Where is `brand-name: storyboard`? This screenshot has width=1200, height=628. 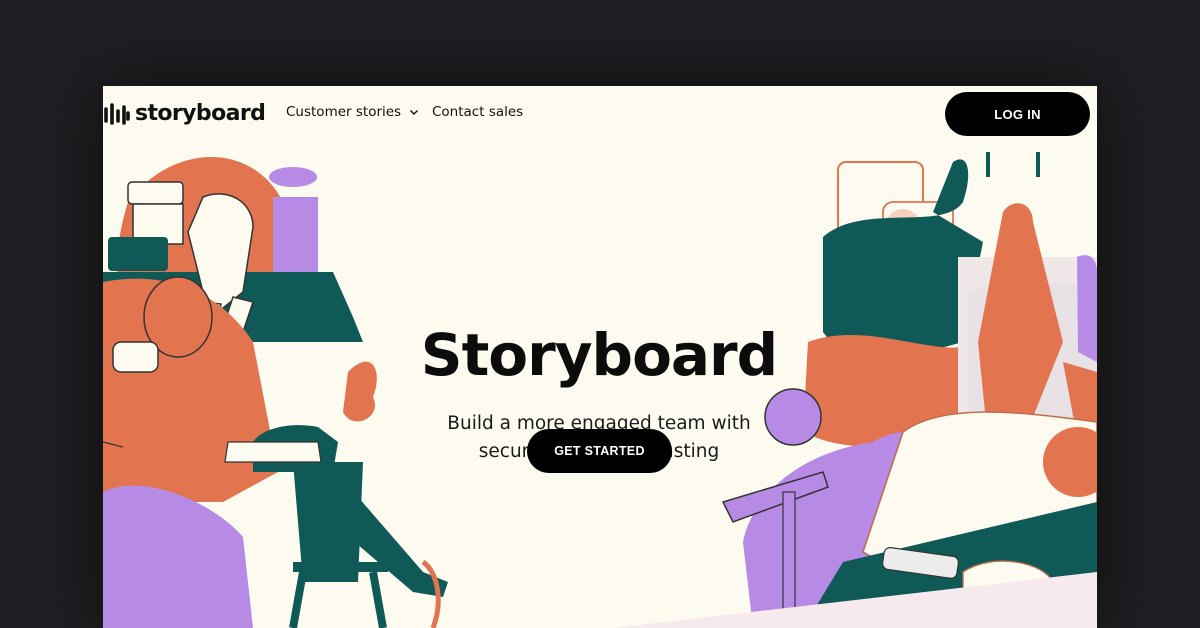
brand-name: storyboard is located at coordinates (200, 113).